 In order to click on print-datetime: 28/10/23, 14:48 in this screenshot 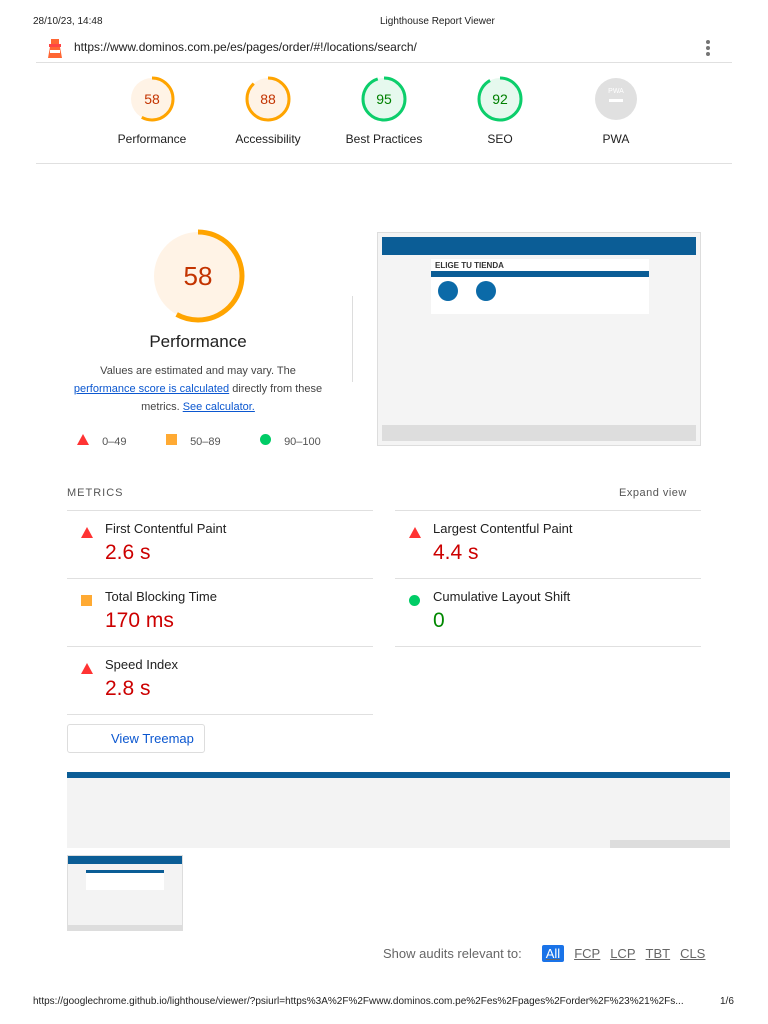, I will do `click(68, 21)`.